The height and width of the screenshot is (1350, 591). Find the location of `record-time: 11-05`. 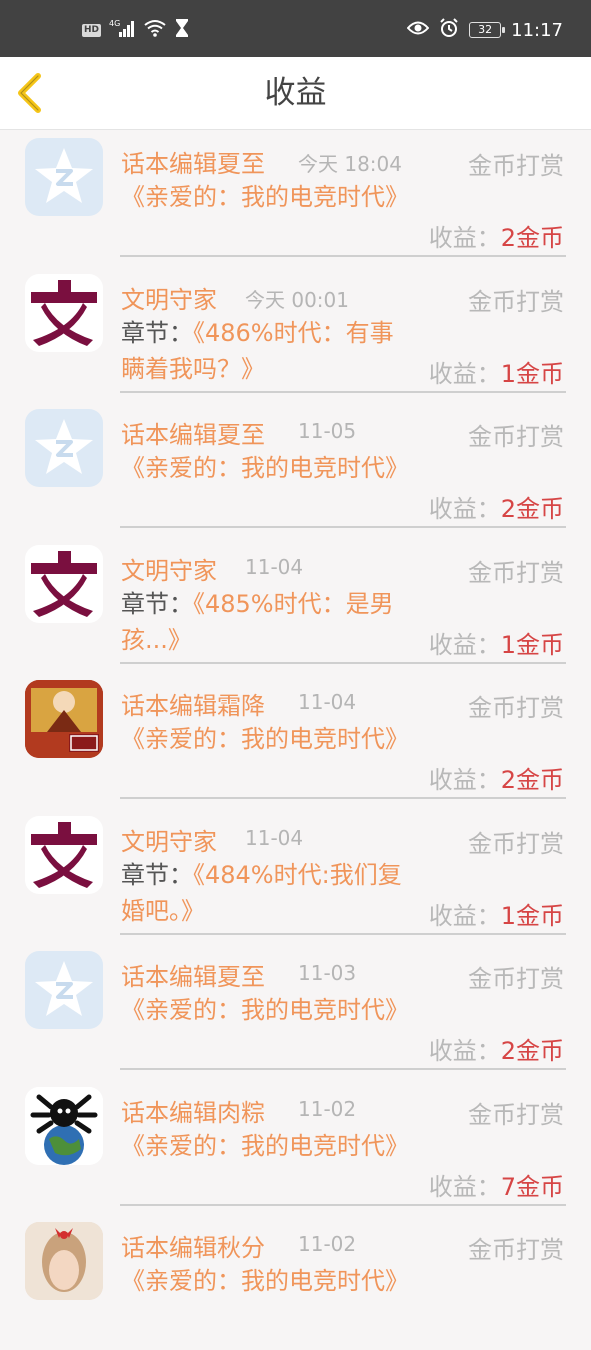

record-time: 11-05 is located at coordinates (327, 431).